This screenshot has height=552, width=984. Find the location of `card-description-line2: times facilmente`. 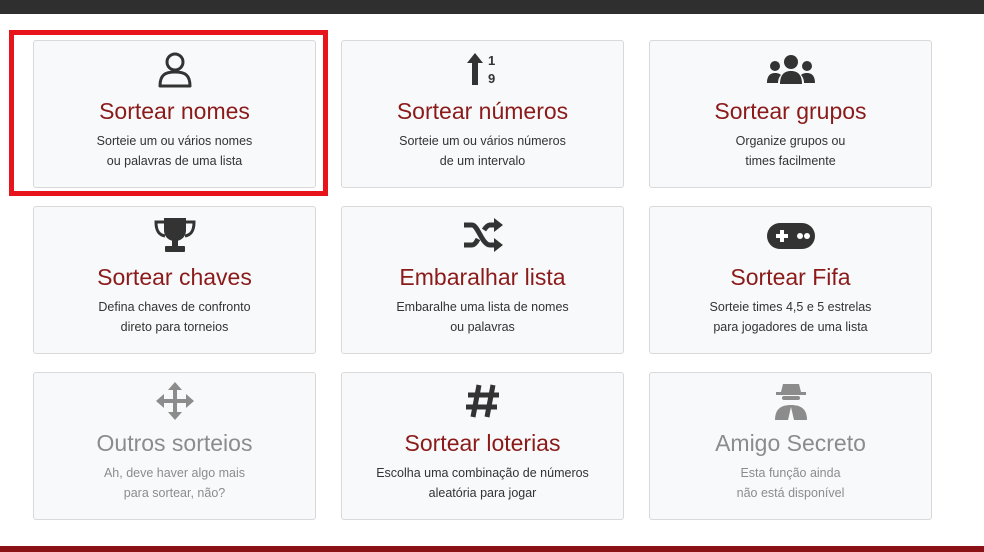

card-description-line2: times facilmente is located at coordinates (790, 161).